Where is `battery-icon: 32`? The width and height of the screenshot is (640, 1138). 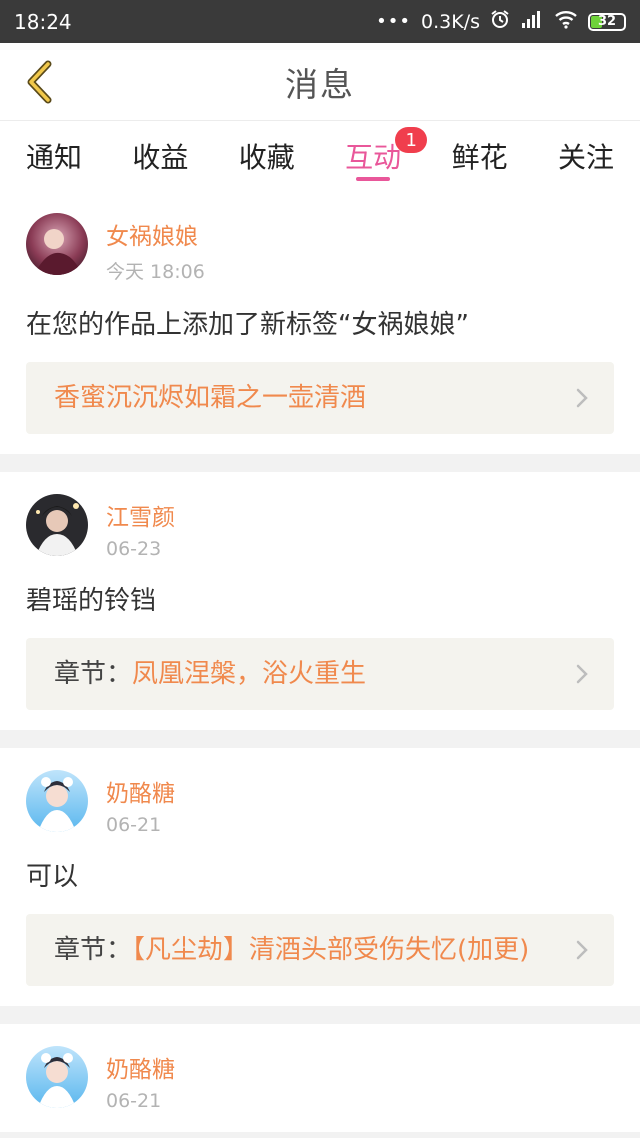 battery-icon: 32 is located at coordinates (607, 21).